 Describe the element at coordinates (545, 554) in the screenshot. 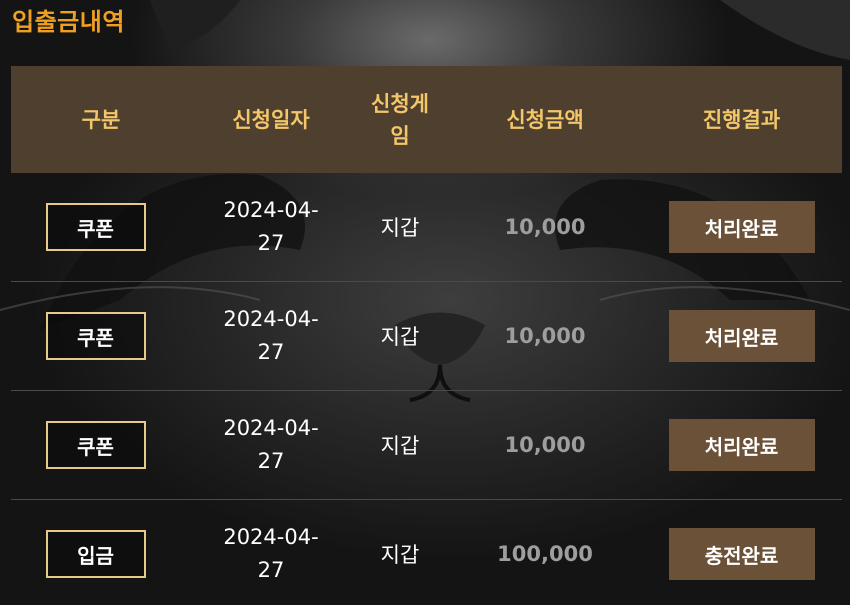

I see `request-amount: 100,000` at that location.